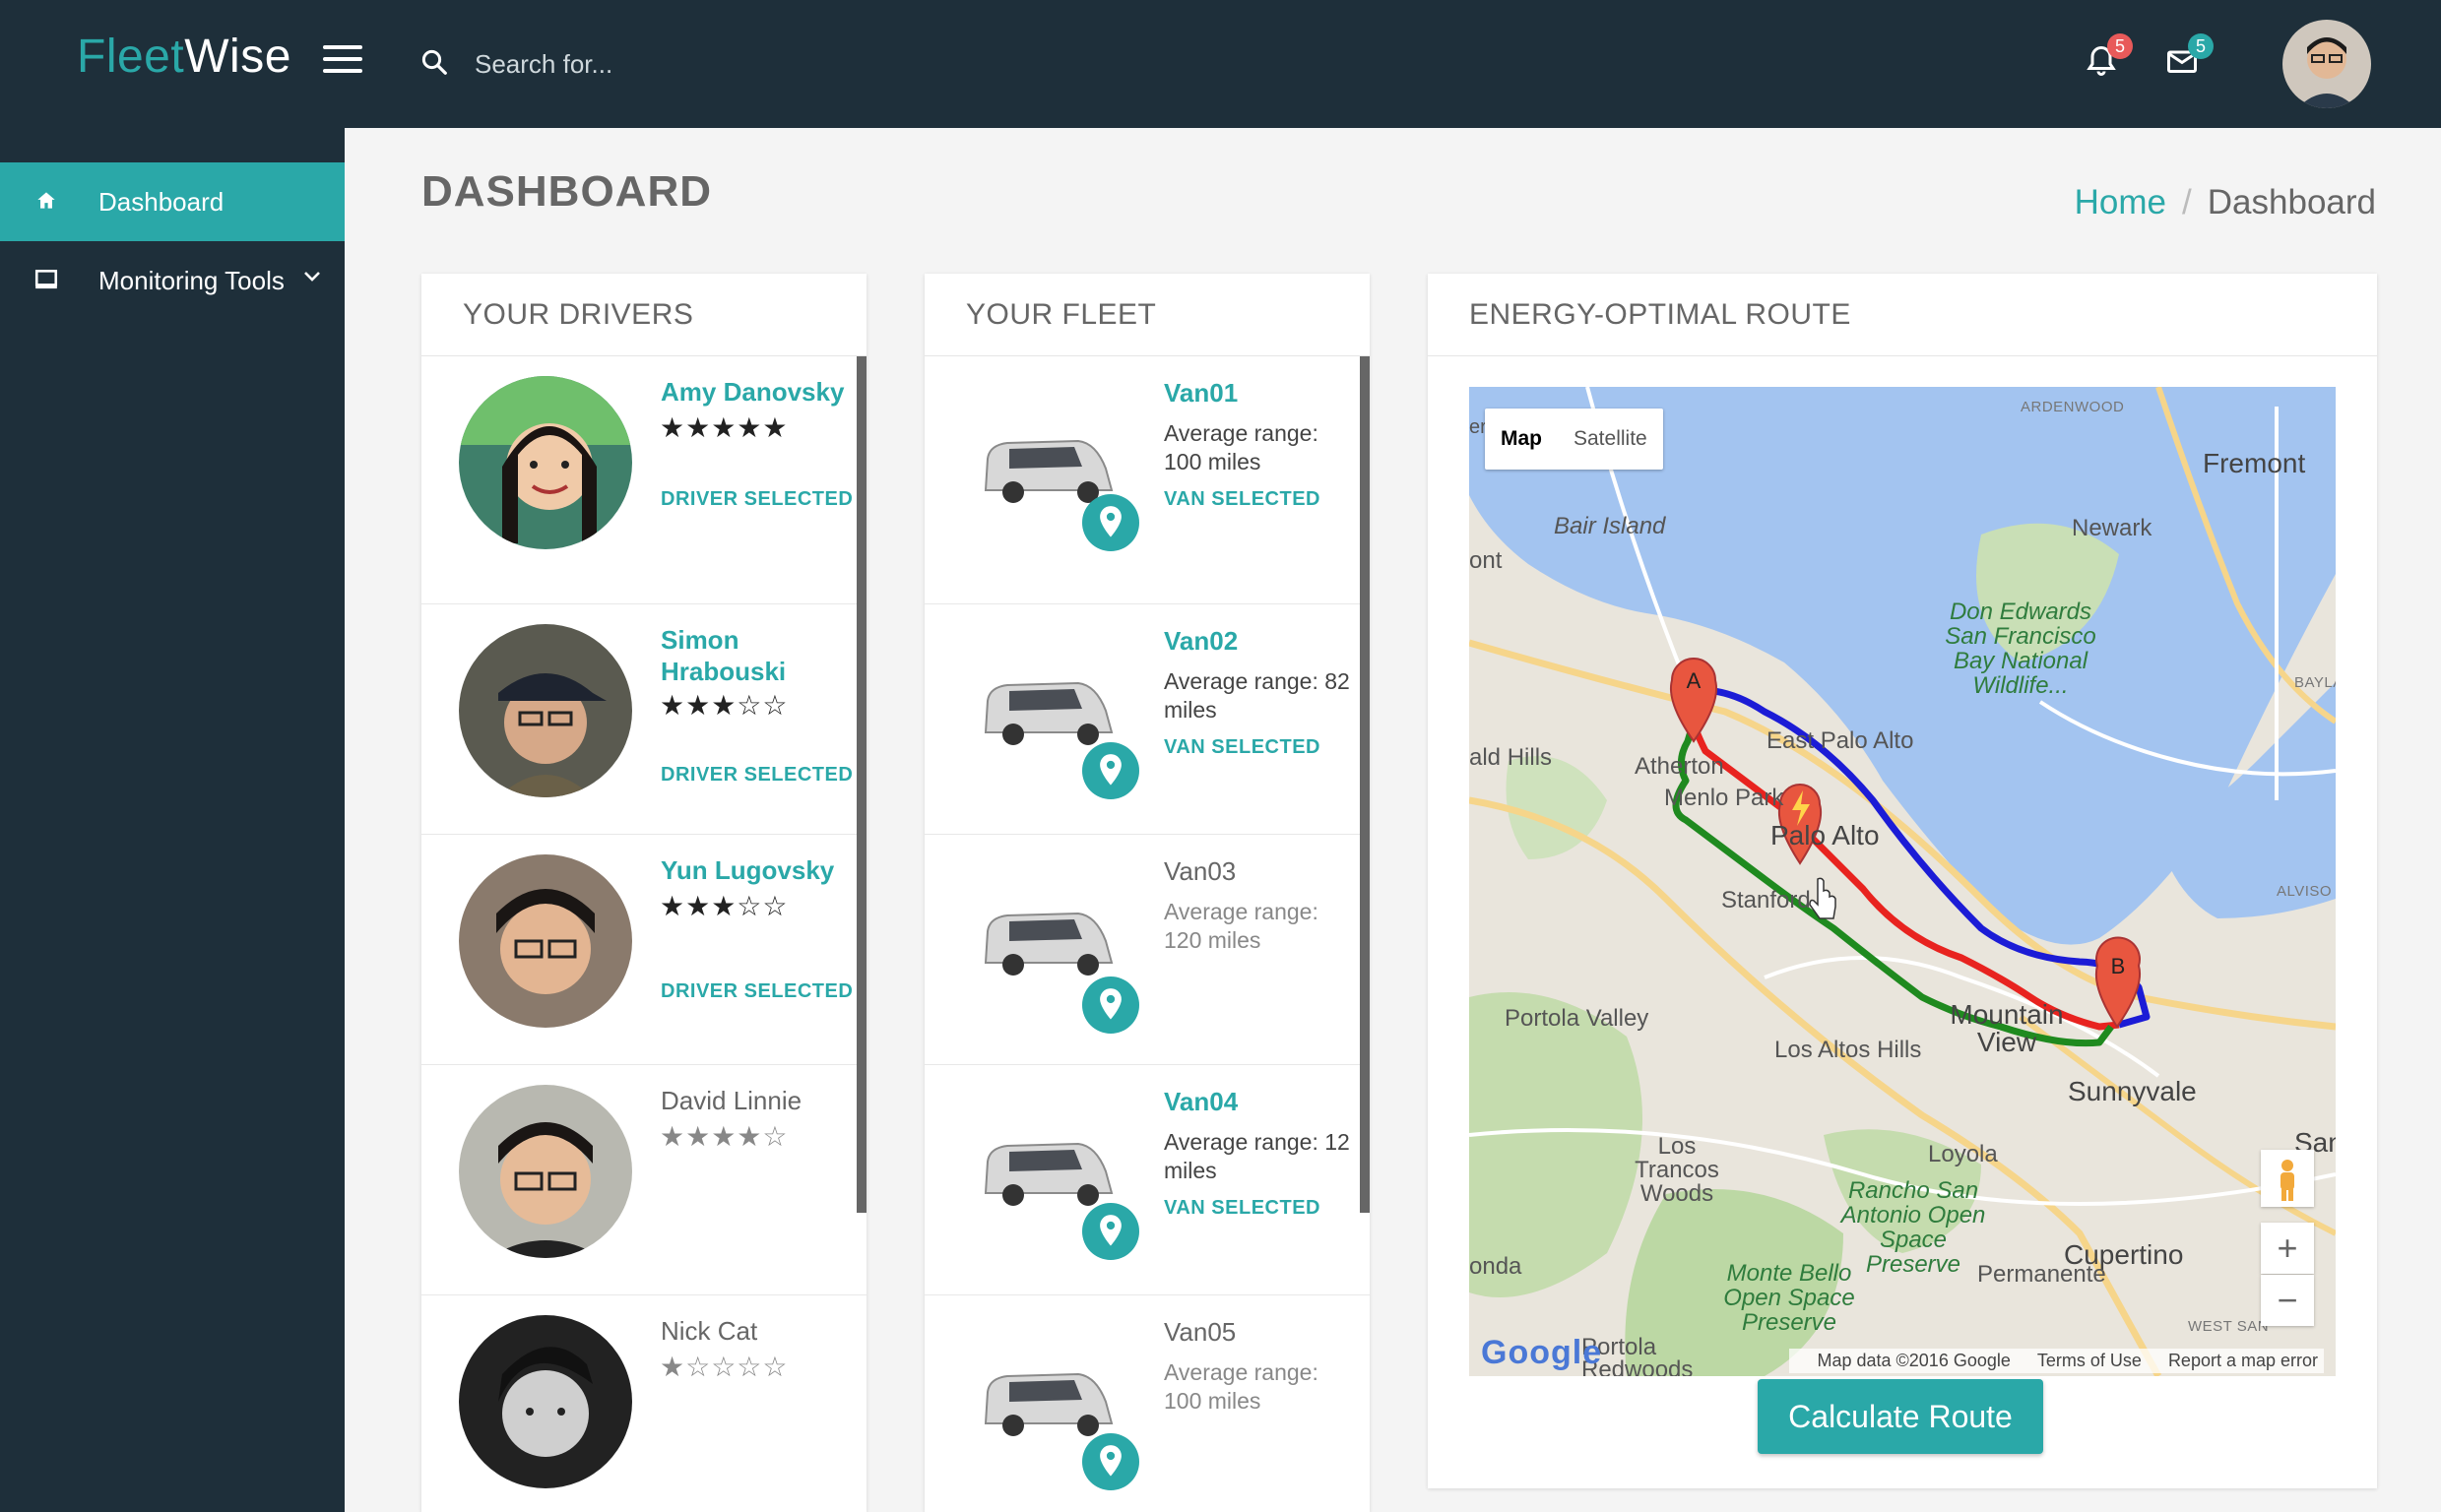 The height and width of the screenshot is (1512, 2441). I want to click on map-label: ALVISO, so click(2305, 891).